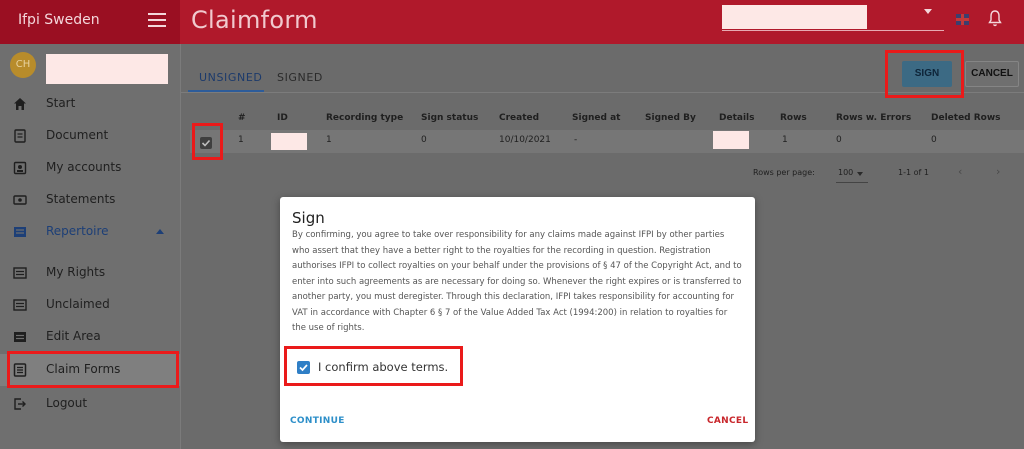  What do you see at coordinates (960, 171) in the screenshot?
I see `previous-page-icon: ‹` at bounding box center [960, 171].